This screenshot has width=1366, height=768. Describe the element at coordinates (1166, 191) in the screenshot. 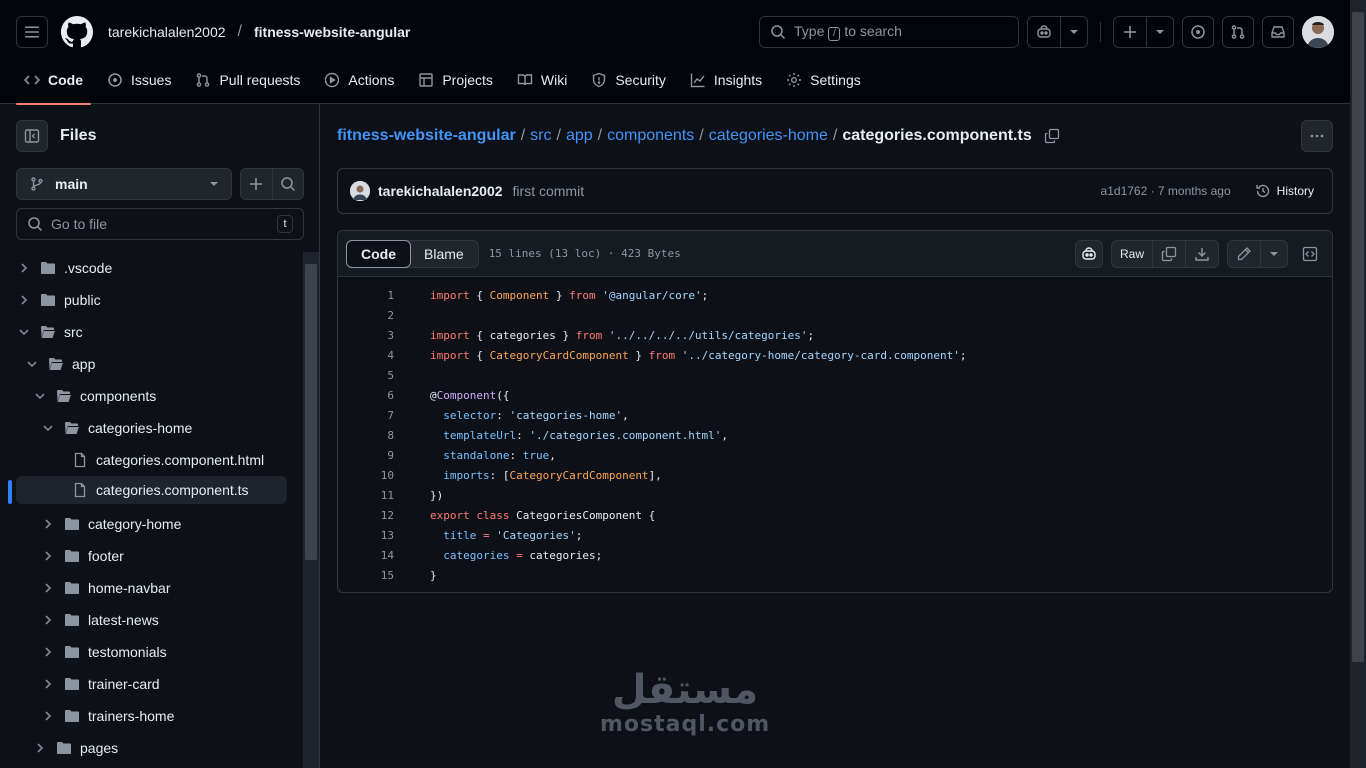

I see `commit-meta: a1d1762 · 7 months ago` at that location.